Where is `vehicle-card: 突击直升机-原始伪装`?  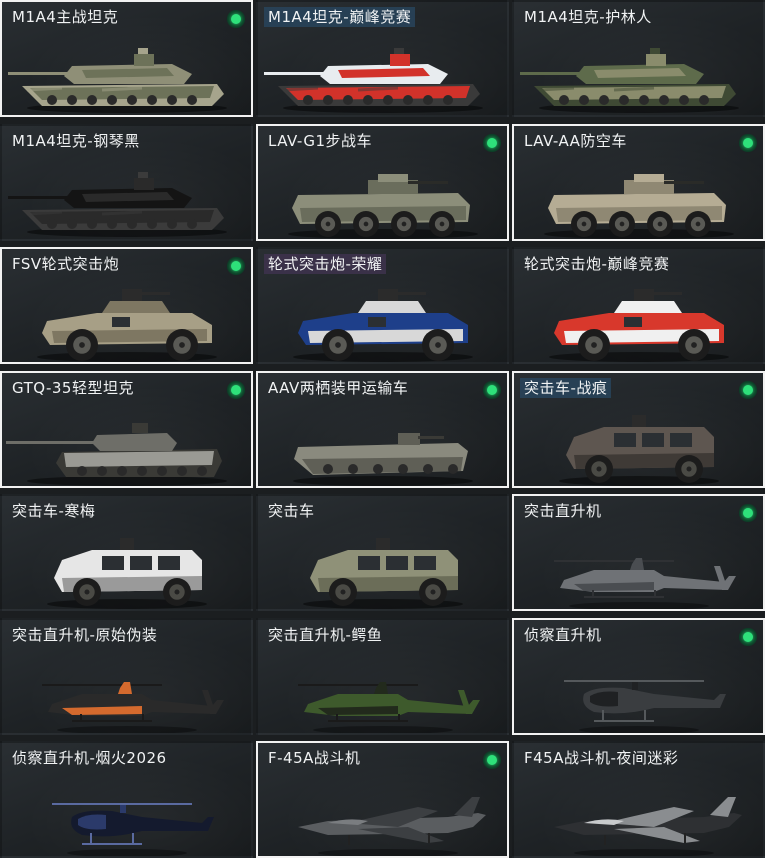 vehicle-card: 突击直升机-原始伪装 is located at coordinates (126, 676).